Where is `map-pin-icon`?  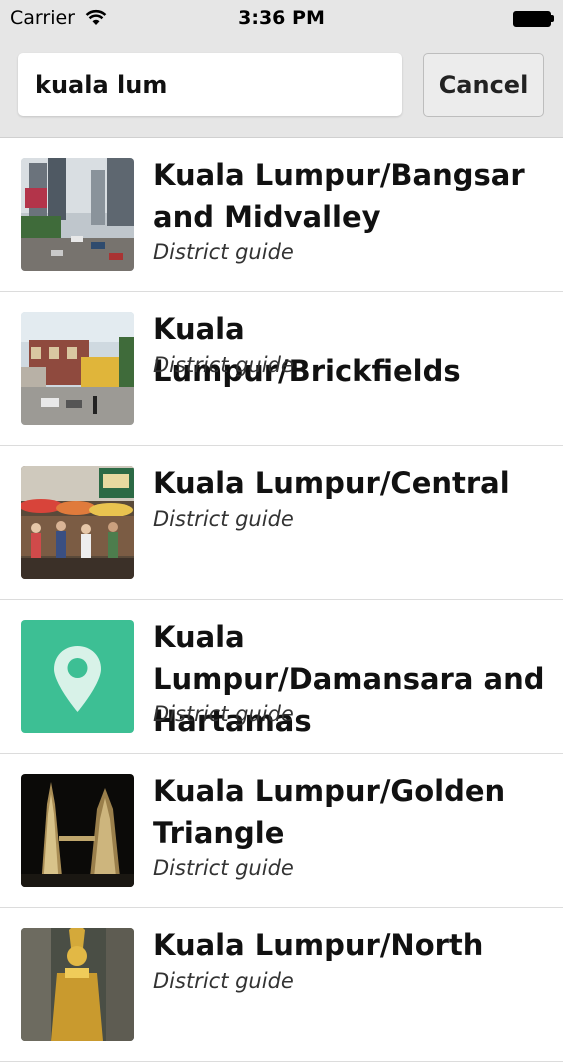
map-pin-icon is located at coordinates (77, 676).